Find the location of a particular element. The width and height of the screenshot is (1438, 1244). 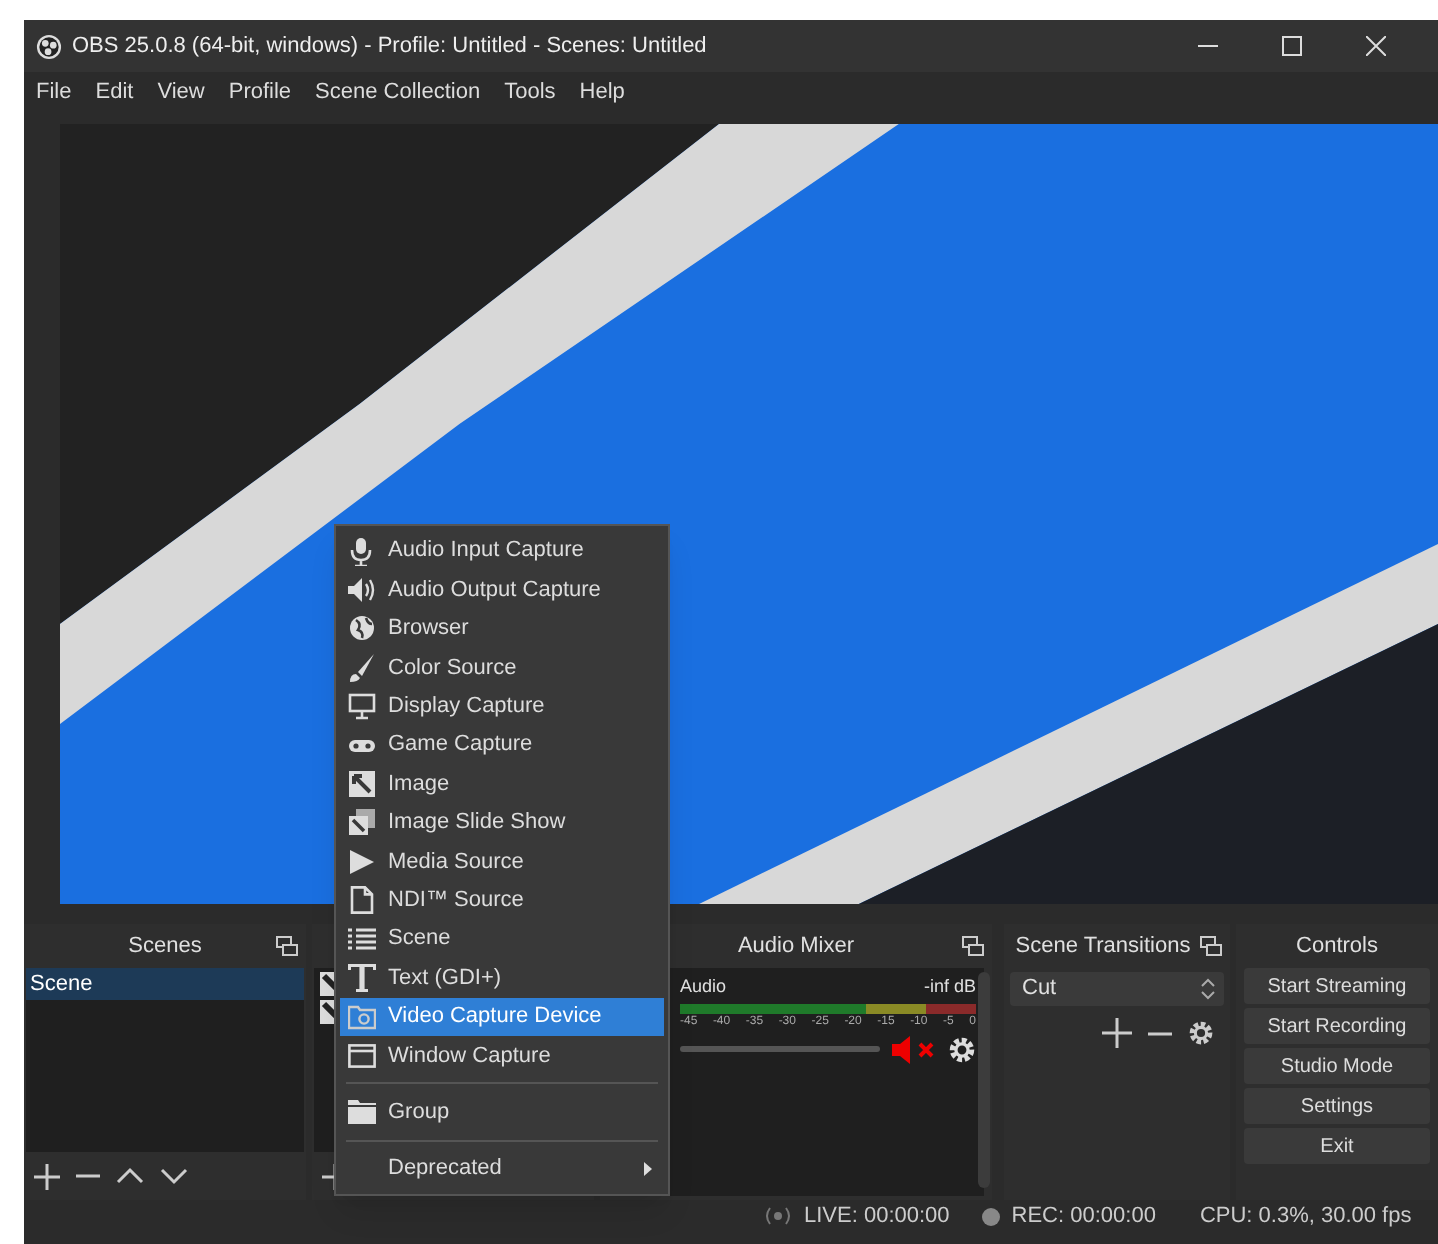

text-icon is located at coordinates (362, 977).